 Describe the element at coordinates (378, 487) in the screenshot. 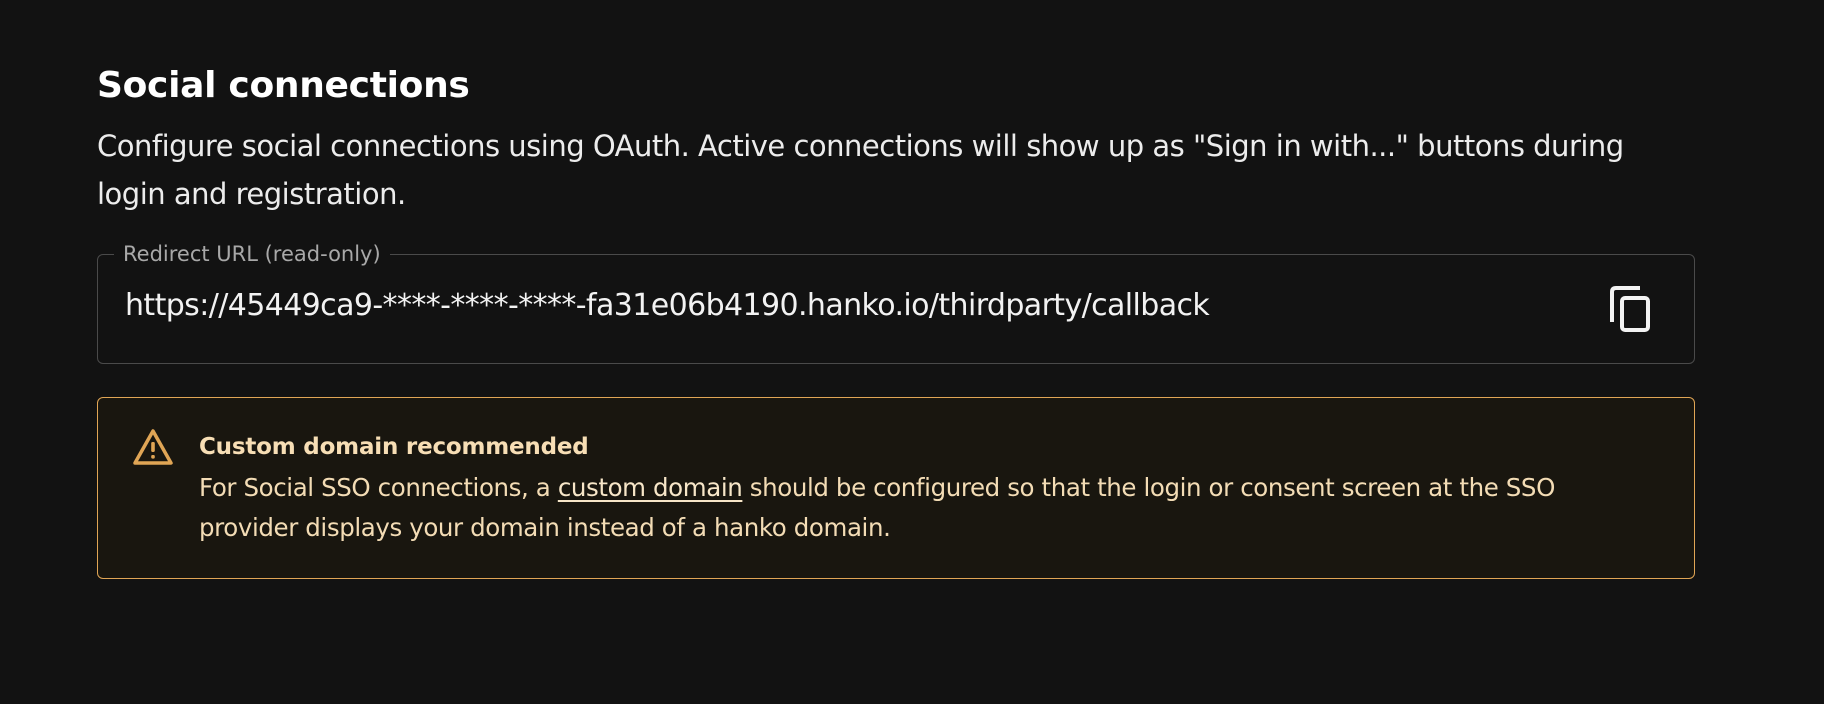

I see `alert-text-before: For Social SSO connections, a` at that location.